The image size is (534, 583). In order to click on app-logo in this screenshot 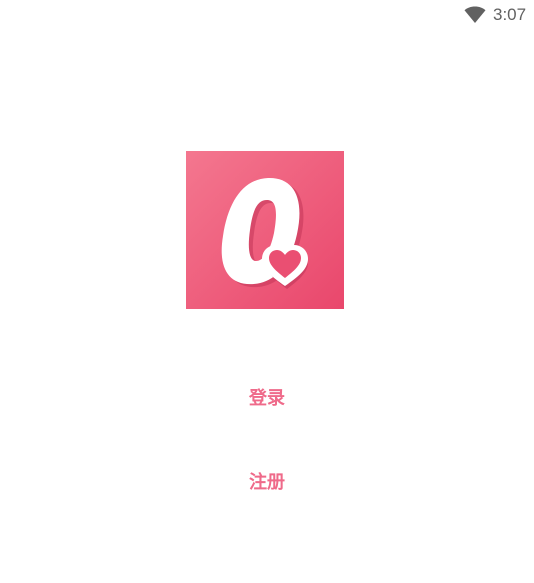, I will do `click(265, 230)`.